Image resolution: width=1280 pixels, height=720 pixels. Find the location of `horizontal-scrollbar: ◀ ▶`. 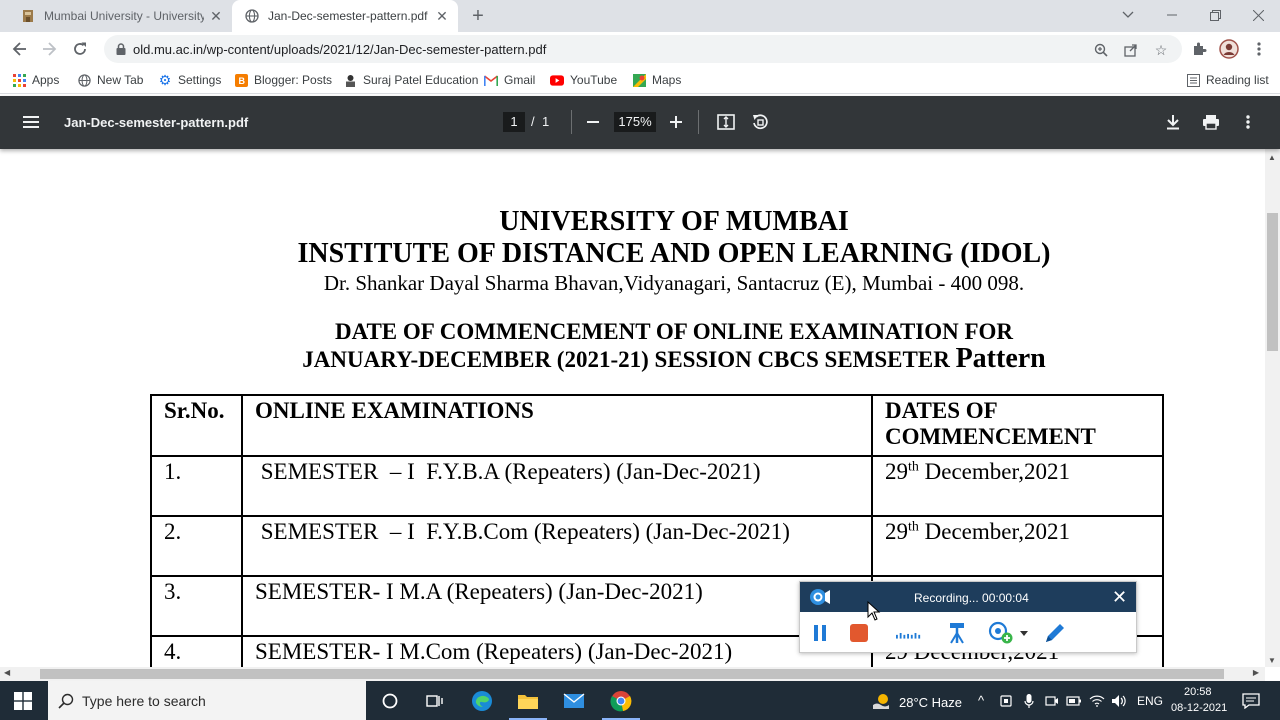

horizontal-scrollbar: ◀ ▶ is located at coordinates (632, 674).